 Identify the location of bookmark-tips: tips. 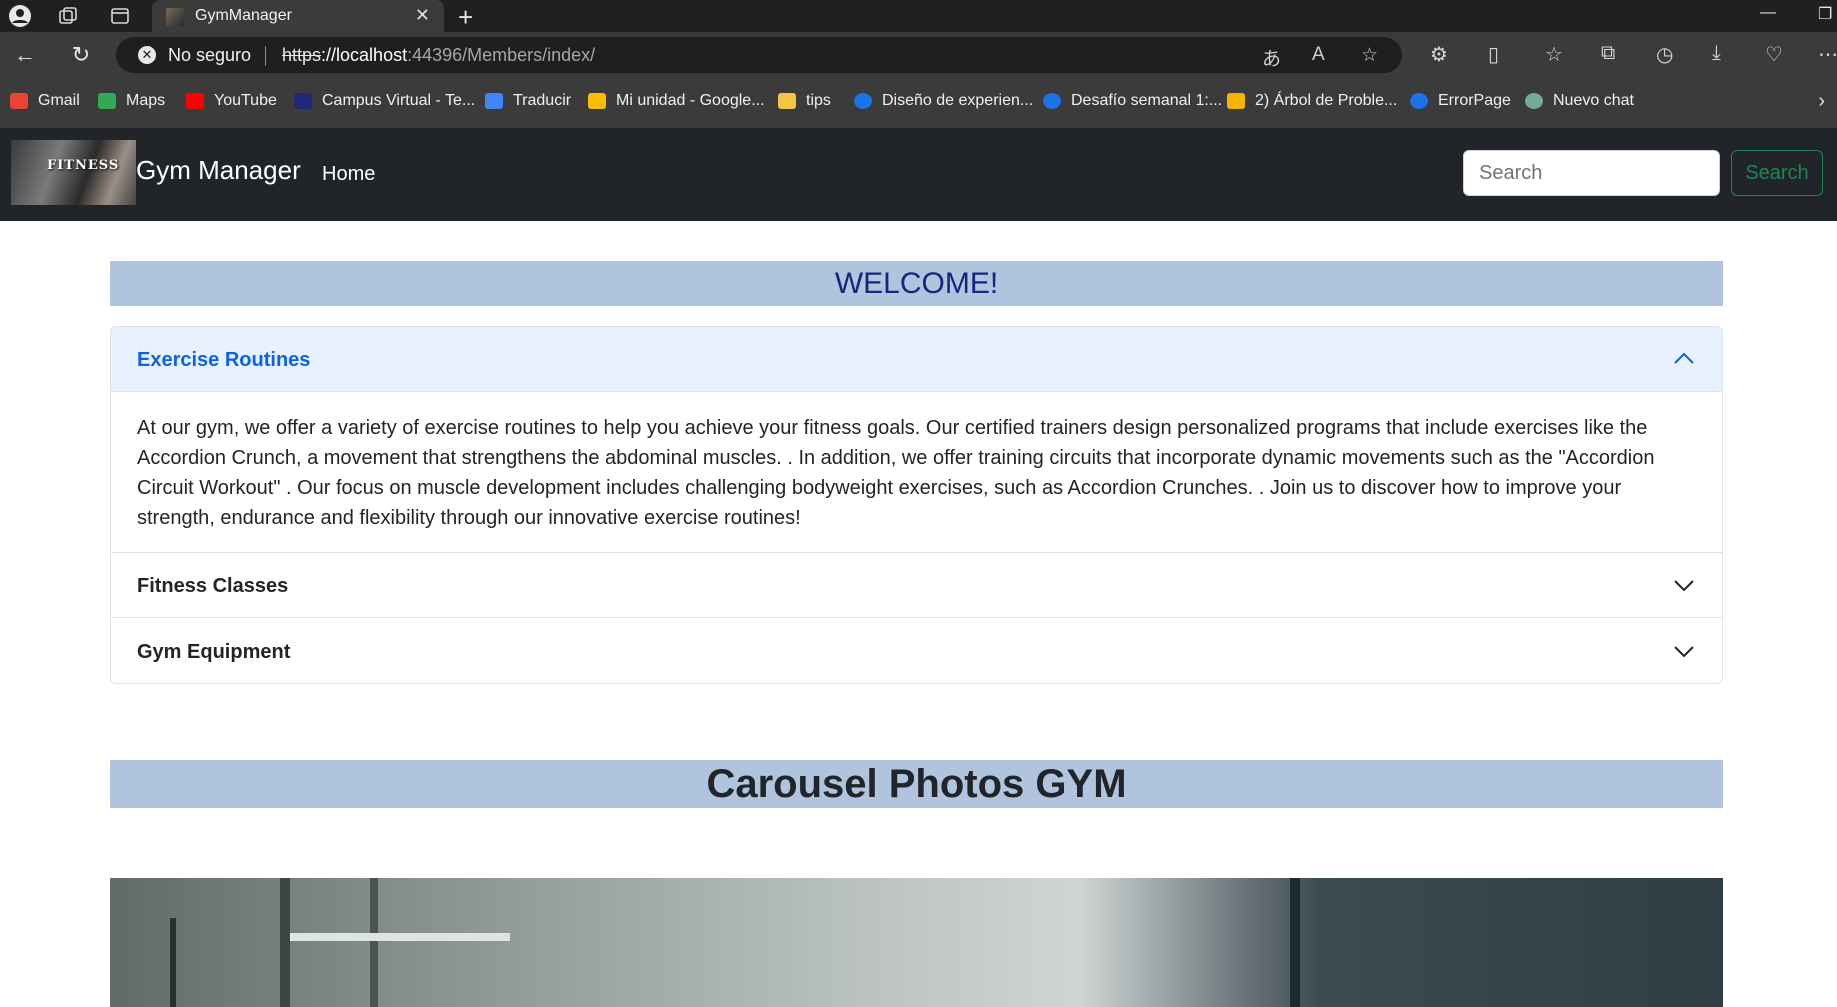
(804, 101).